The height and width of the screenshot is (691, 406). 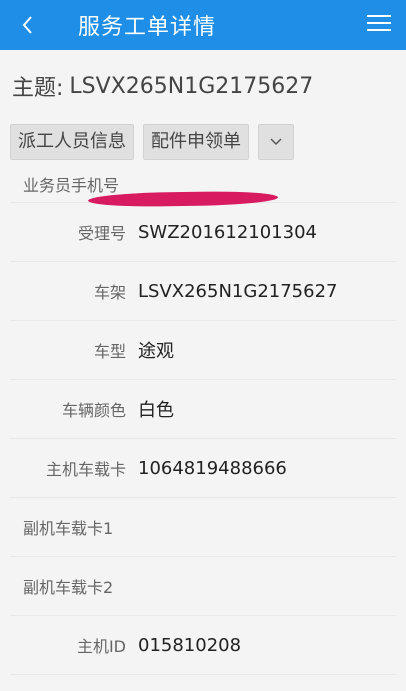 What do you see at coordinates (109, 292) in the screenshot?
I see `detail-label: 车架` at bounding box center [109, 292].